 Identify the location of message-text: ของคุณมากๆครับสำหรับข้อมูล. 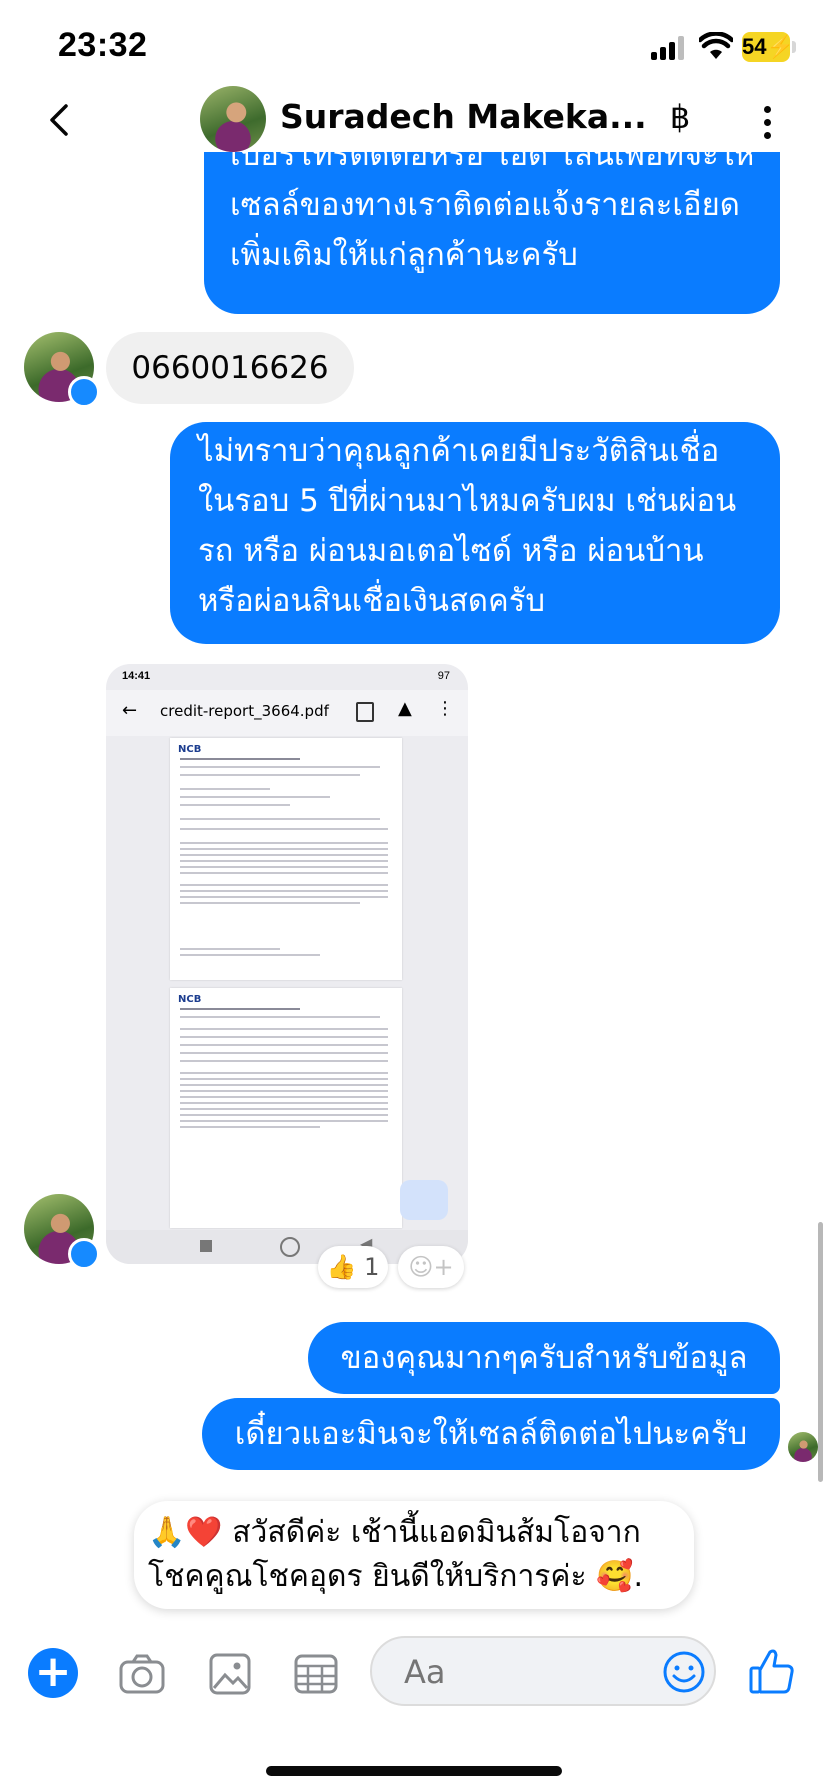
(544, 1358).